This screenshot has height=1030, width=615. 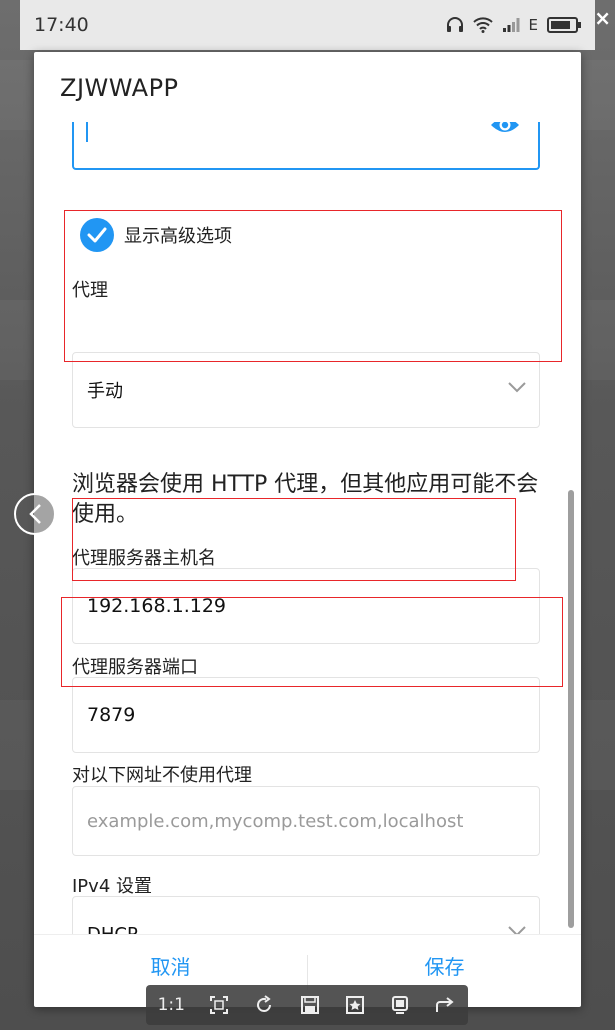 I want to click on fit-screen-icon, so click(x=219, y=1005).